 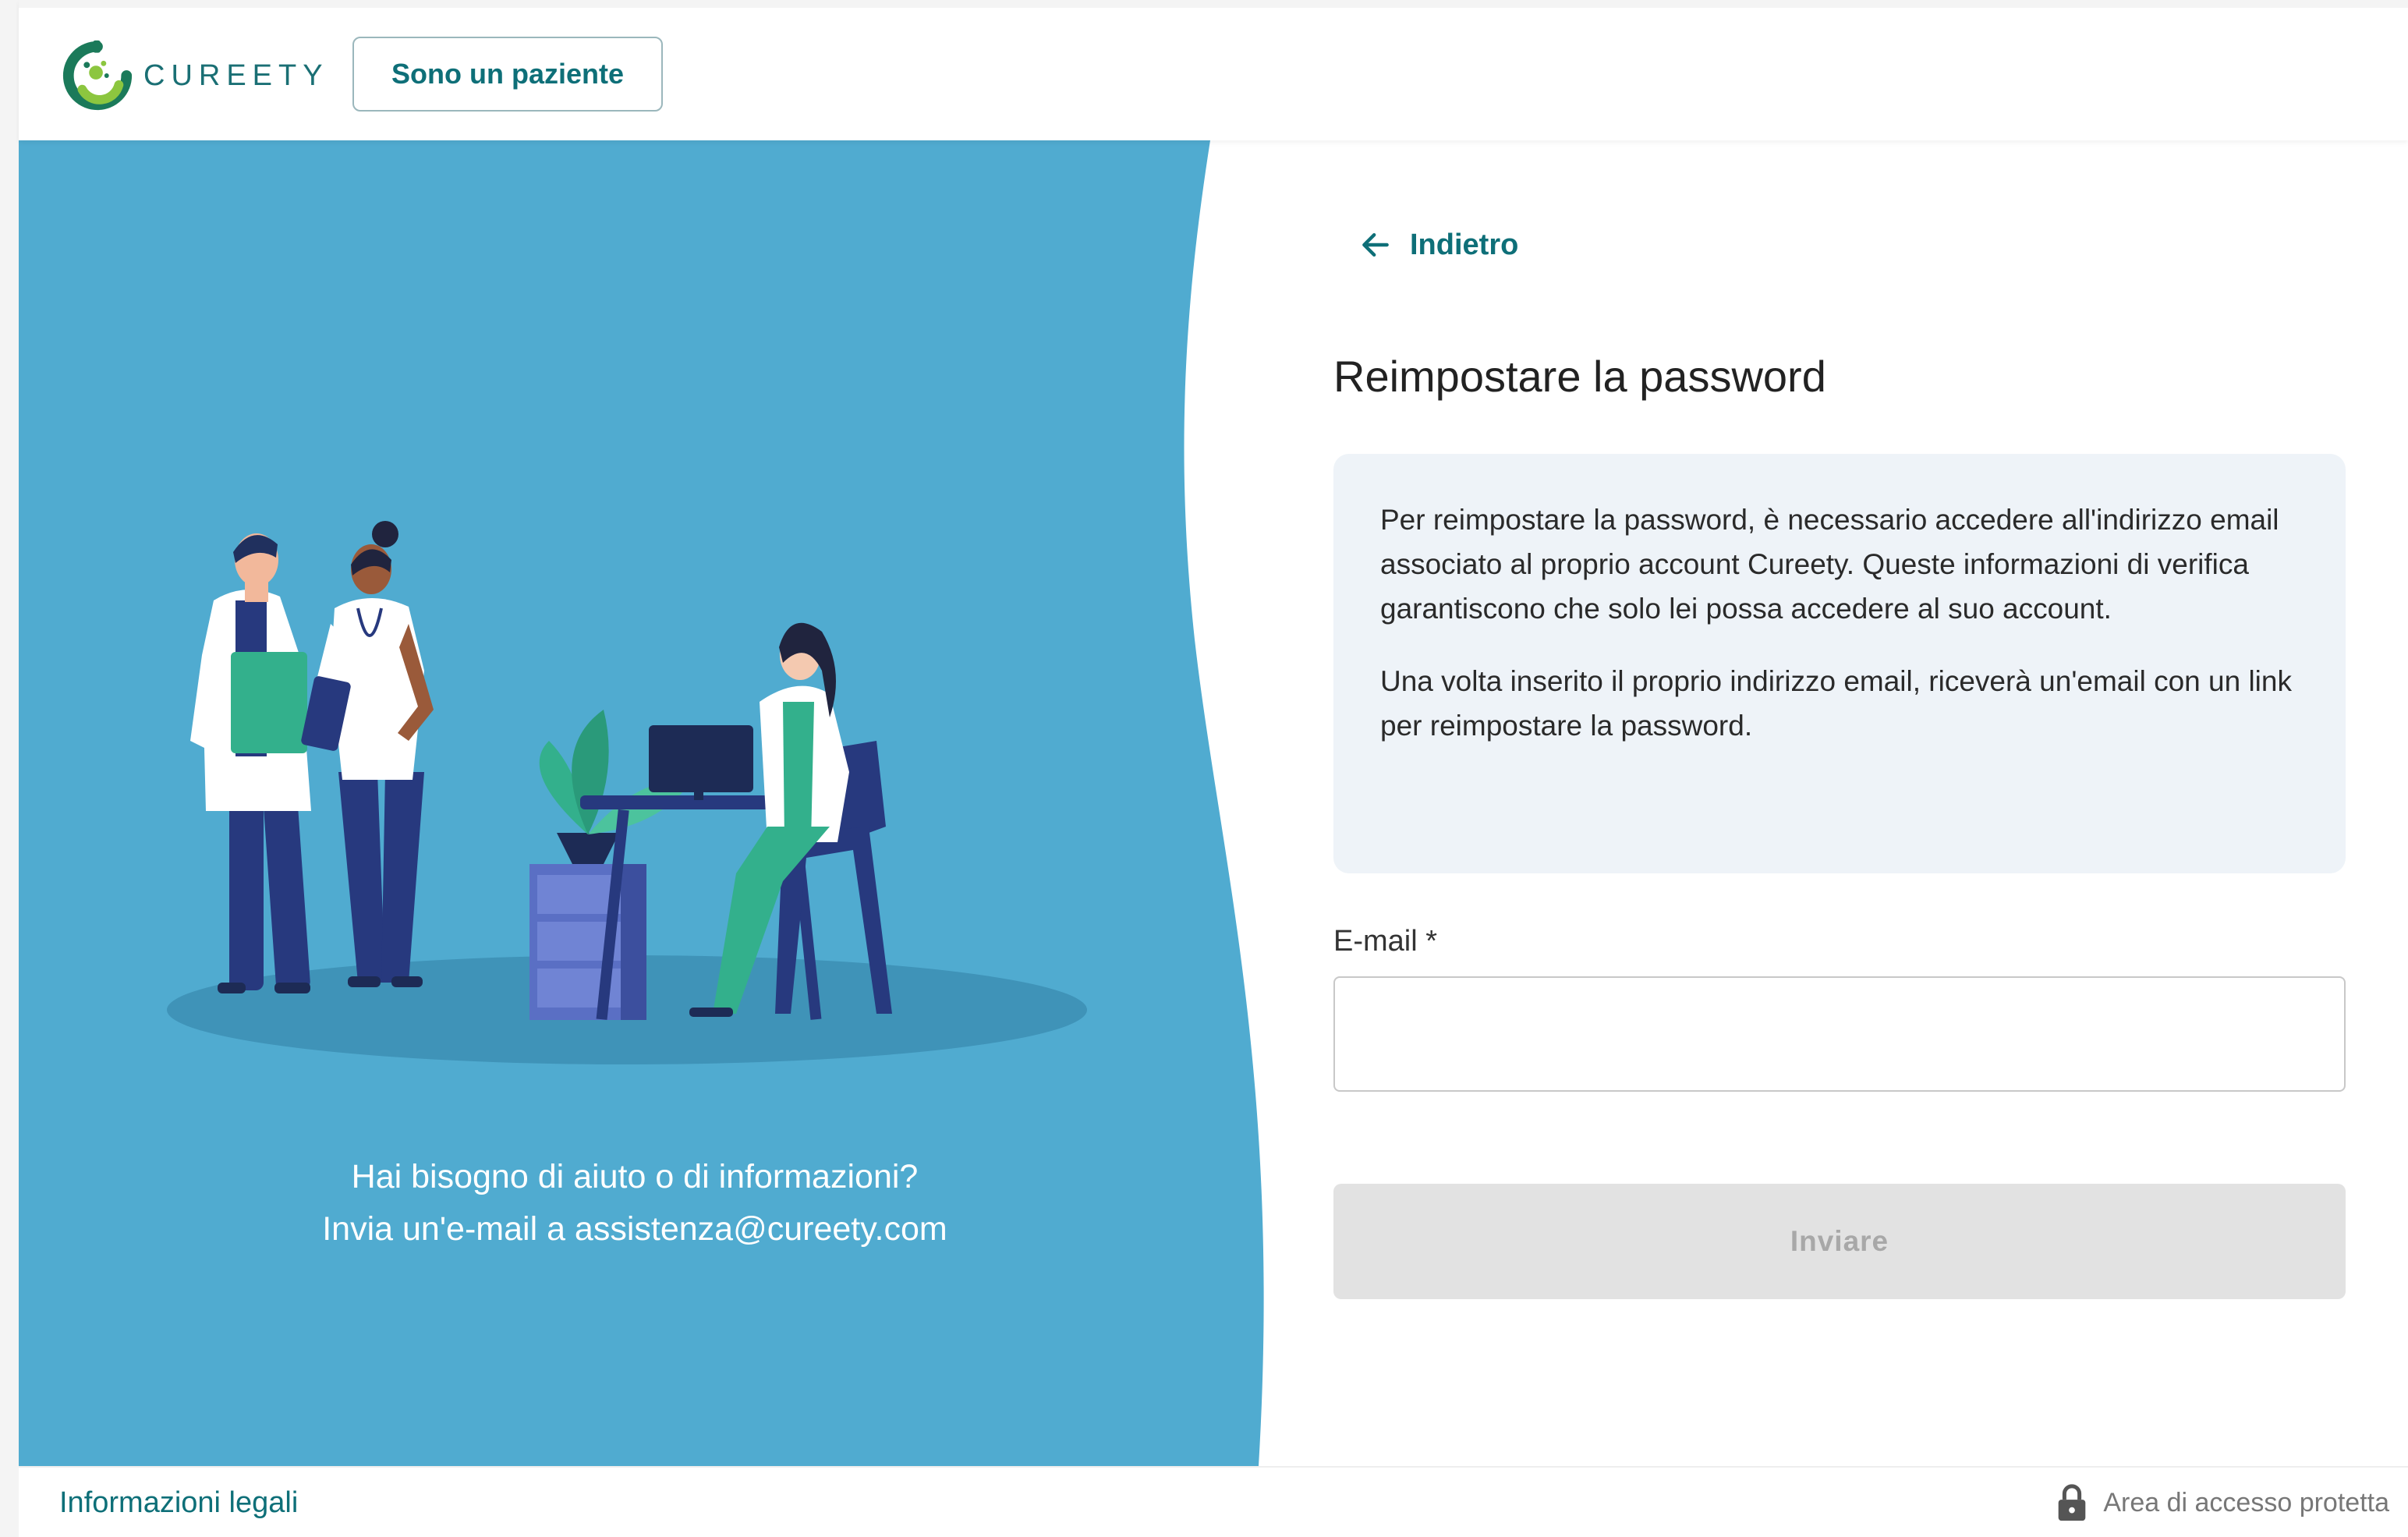 What do you see at coordinates (97, 75) in the screenshot?
I see `cureety-logo-icon` at bounding box center [97, 75].